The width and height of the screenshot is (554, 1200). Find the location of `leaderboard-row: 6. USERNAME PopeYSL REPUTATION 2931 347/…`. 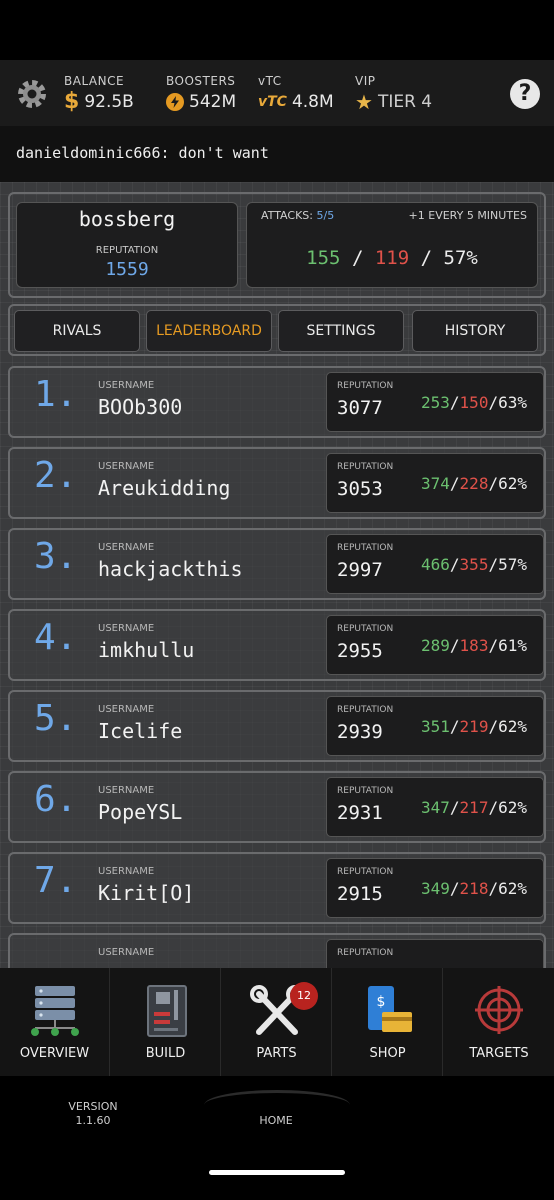

leaderboard-row: 6. USERNAME PopeYSL REPUTATION 2931 347/… is located at coordinates (277, 807).